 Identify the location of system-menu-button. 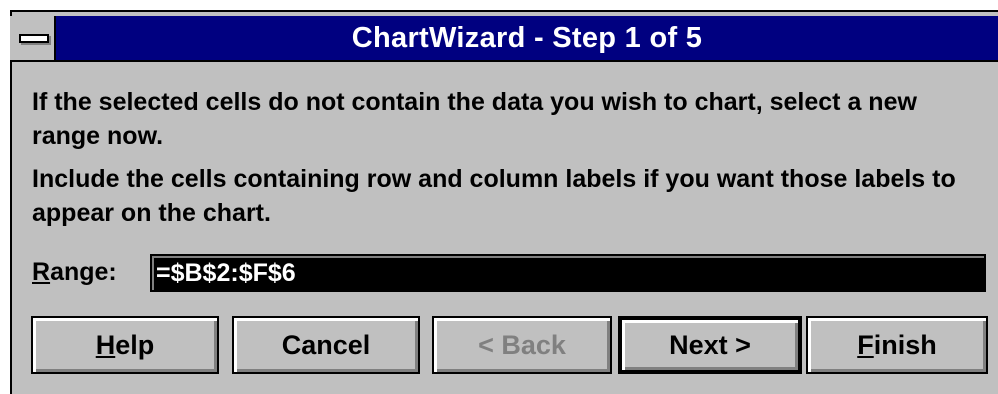
(33, 38).